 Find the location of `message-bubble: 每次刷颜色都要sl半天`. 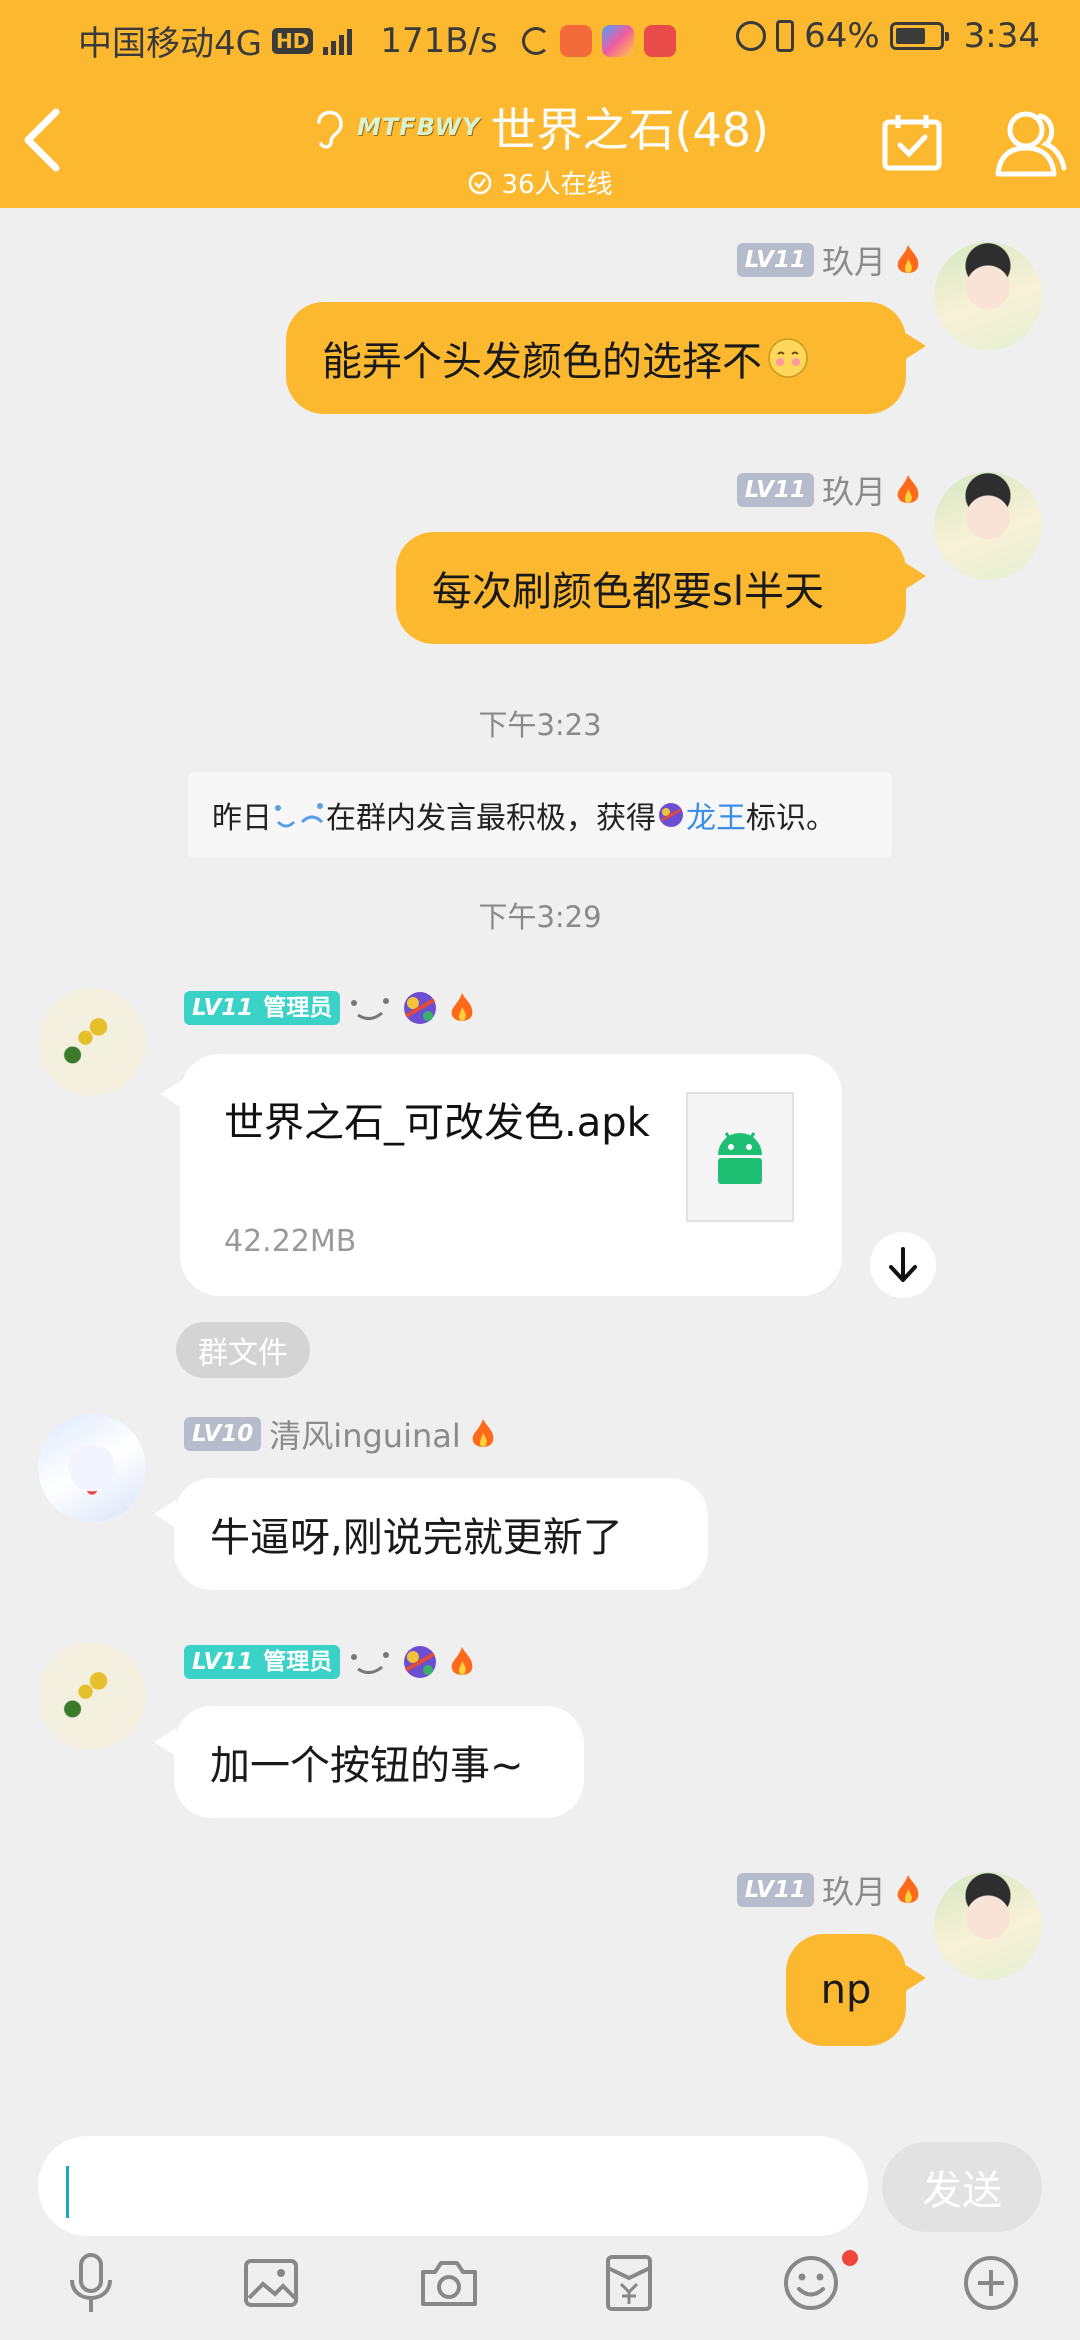

message-bubble: 每次刷颜色都要sl半天 is located at coordinates (651, 588).